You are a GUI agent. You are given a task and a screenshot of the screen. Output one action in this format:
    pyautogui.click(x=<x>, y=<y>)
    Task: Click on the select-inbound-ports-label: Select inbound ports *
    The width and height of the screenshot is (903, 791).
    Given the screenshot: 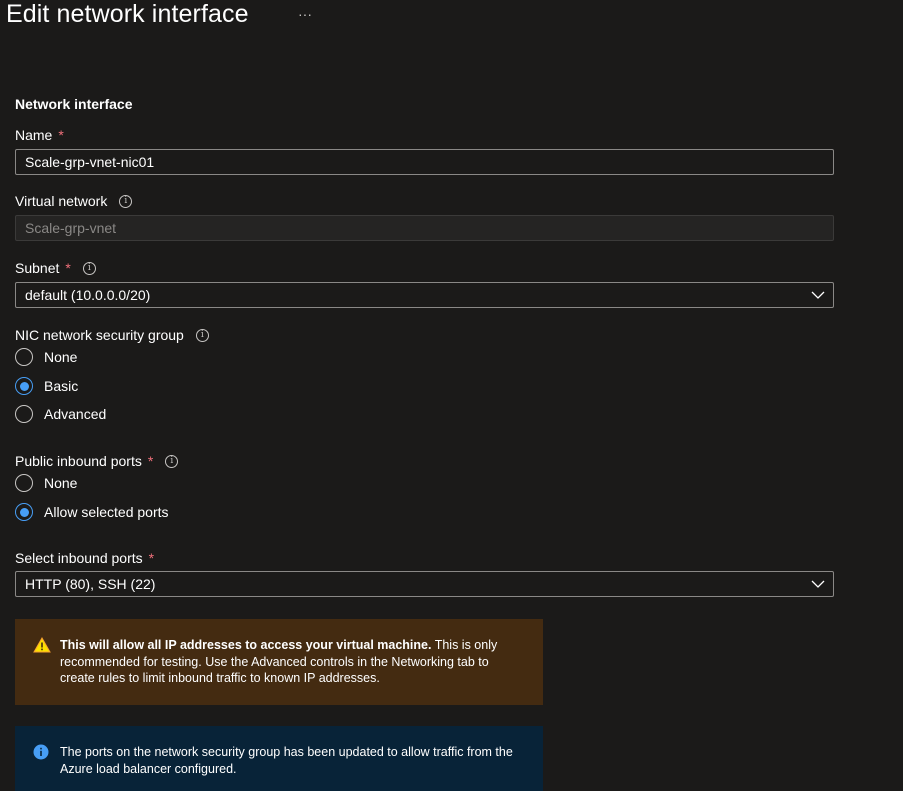 What is the action you would take?
    pyautogui.click(x=85, y=558)
    